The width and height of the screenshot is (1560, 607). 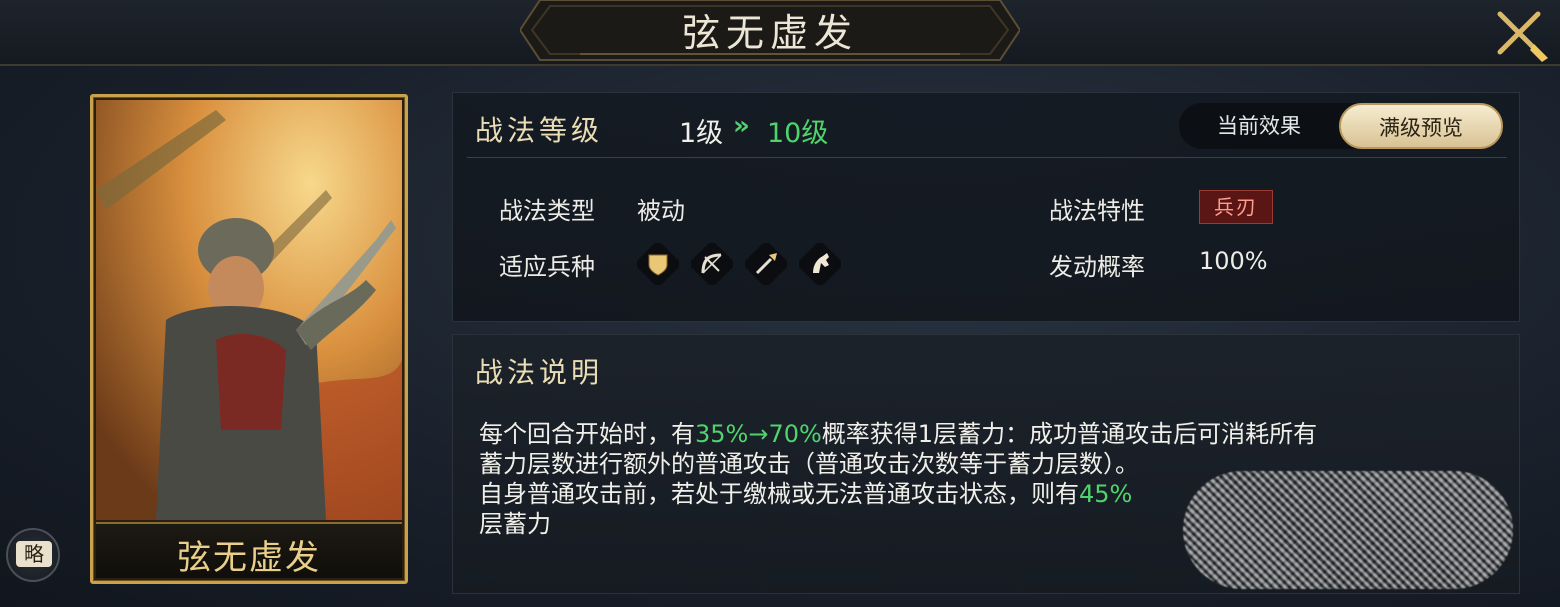 I want to click on troop-types-label: 适应兵种, so click(x=547, y=267).